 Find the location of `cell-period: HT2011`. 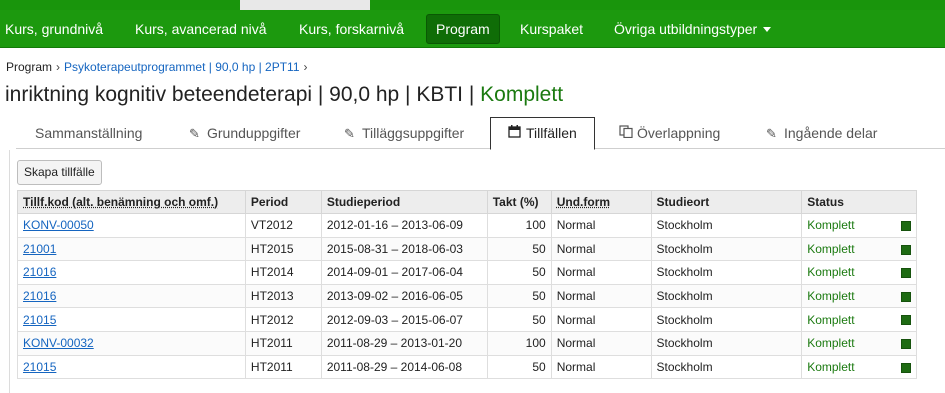

cell-period: HT2011 is located at coordinates (283, 367).